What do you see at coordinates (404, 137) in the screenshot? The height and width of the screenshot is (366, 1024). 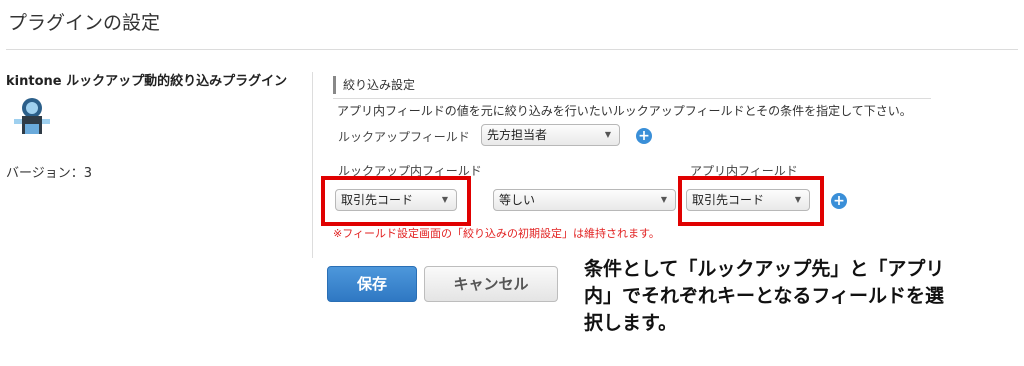 I see `lookup-field-label: ルックアップフィールド` at bounding box center [404, 137].